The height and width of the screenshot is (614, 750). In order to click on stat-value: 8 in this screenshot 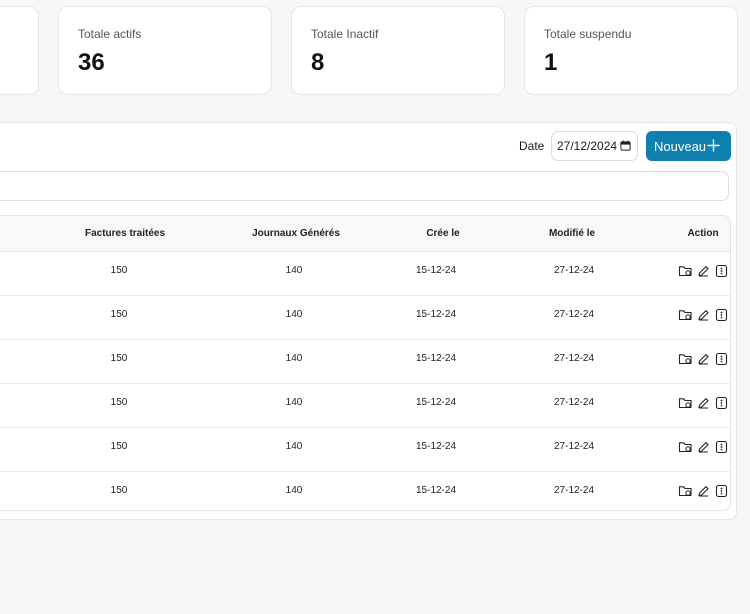, I will do `click(318, 62)`.